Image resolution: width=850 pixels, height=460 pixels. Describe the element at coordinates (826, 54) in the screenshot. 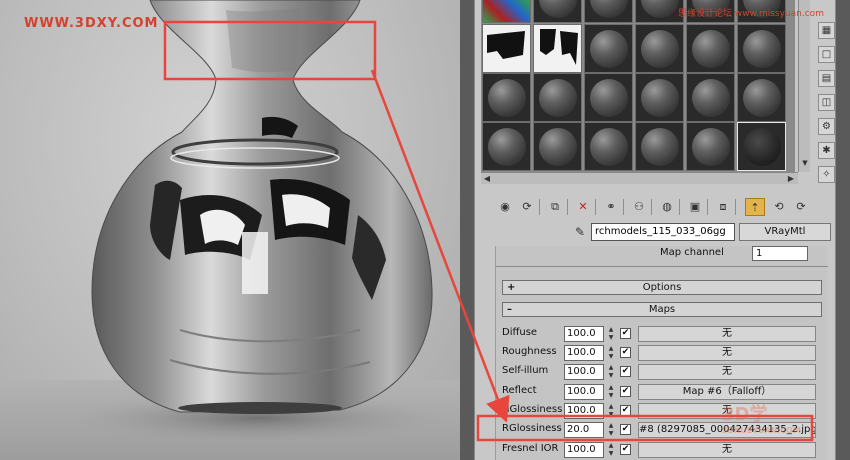

I see `sample-uv-tiling-icon: □` at that location.